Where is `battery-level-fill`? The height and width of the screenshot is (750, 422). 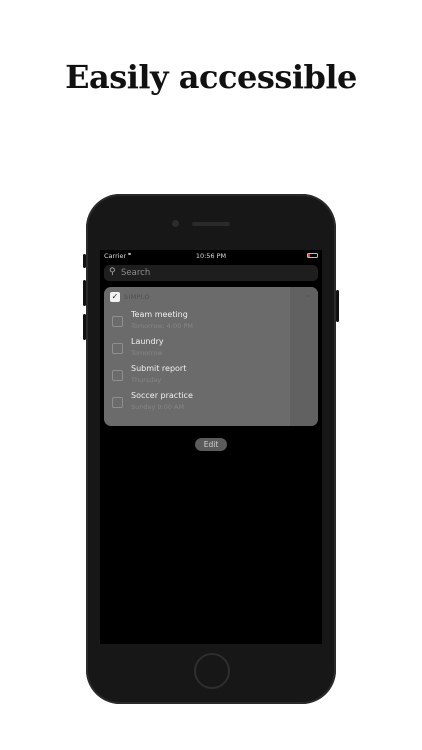
battery-level-fill is located at coordinates (309, 255).